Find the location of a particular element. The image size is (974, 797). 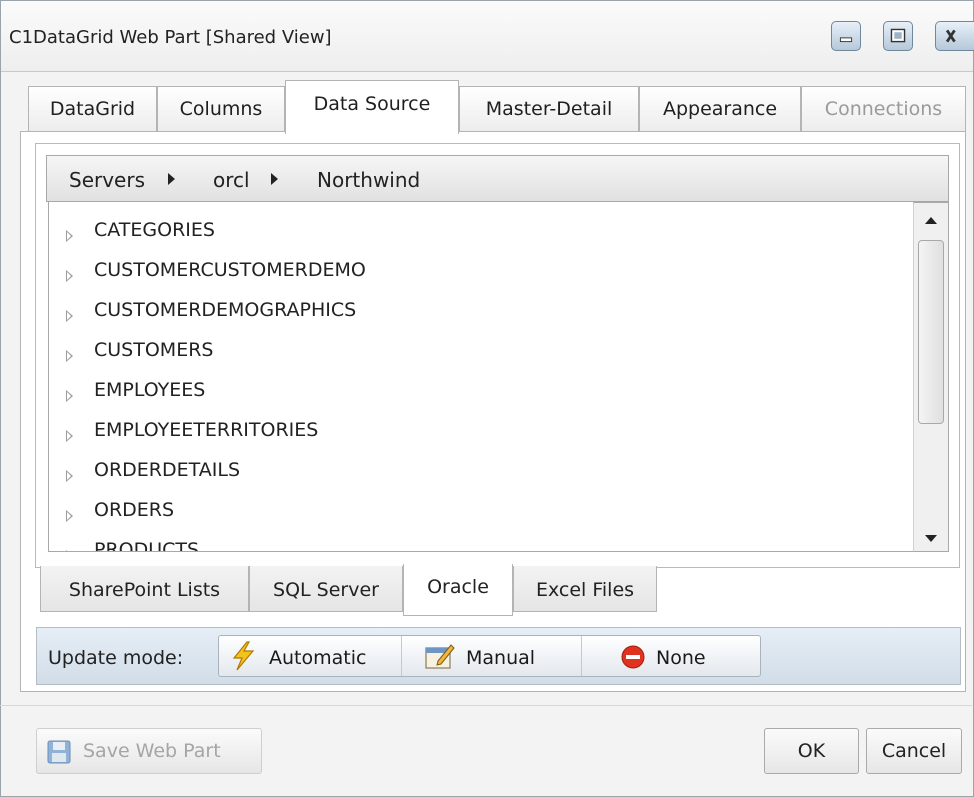

table-name: CUSTOMERCUSTOMERDEMO is located at coordinates (230, 270).